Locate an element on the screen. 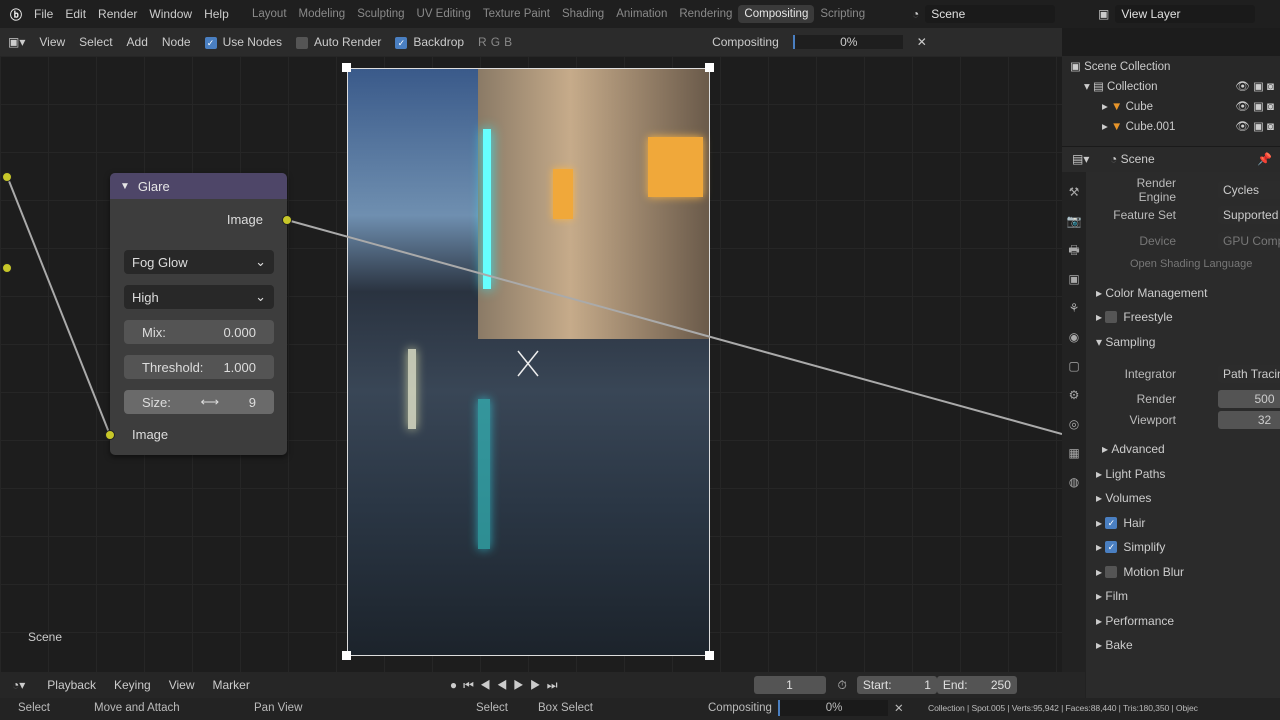 Image resolution: width=1280 pixels, height=720 pixels. panel-light-paths: ▸ Light Paths is located at coordinates (1184, 474).